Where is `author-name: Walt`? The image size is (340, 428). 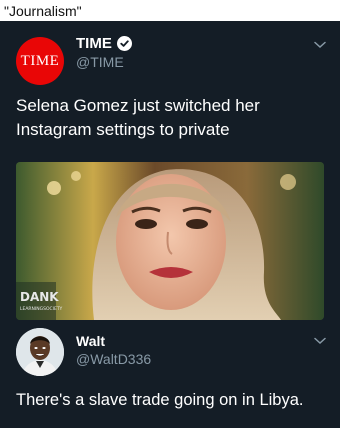
author-name: Walt is located at coordinates (90, 341).